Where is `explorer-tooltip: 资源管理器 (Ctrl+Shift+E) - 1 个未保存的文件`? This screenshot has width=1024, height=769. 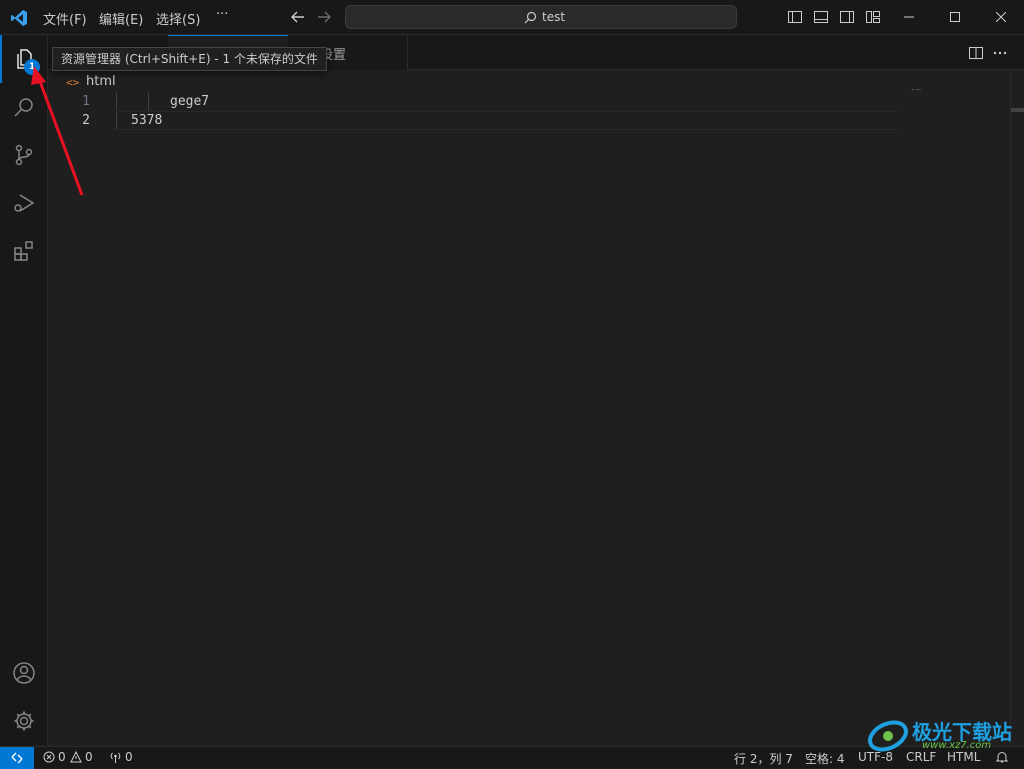
explorer-tooltip: 资源管理器 (Ctrl+Shift+E) - 1 个未保存的文件 is located at coordinates (189, 59).